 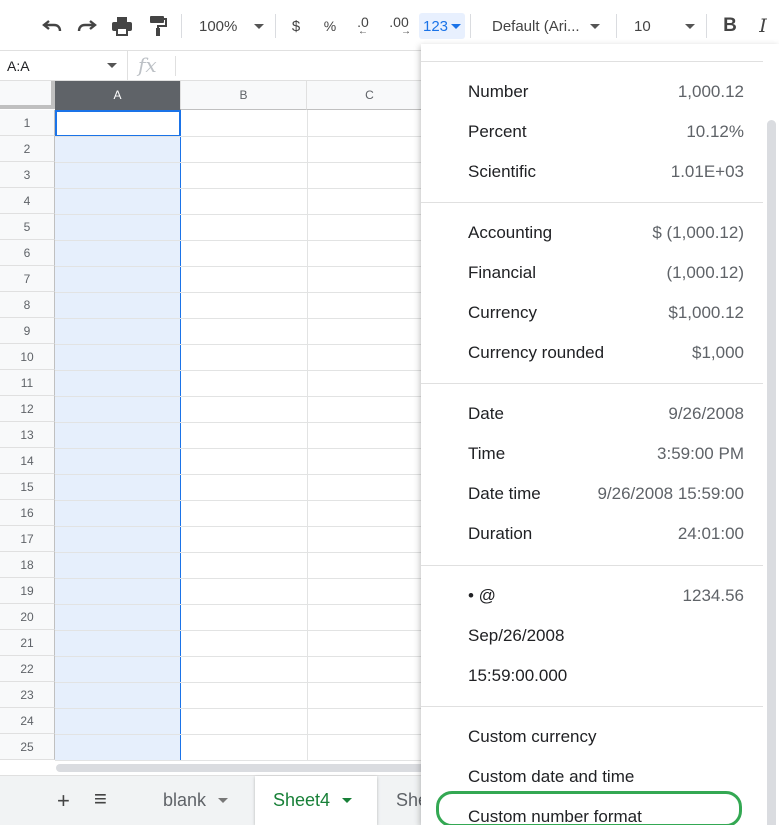 What do you see at coordinates (64, 65) in the screenshot?
I see `name-box: A:A` at bounding box center [64, 65].